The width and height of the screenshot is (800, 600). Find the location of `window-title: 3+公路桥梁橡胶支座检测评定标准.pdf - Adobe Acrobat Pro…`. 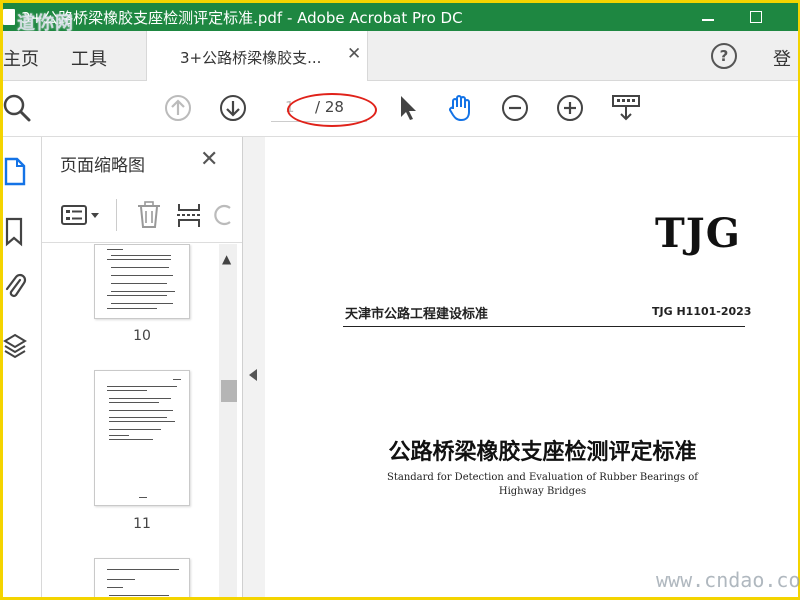

window-title: 3+公路桥梁橡胶支座检测评定标准.pdf - Adobe Acrobat Pro… is located at coordinates (242, 17).